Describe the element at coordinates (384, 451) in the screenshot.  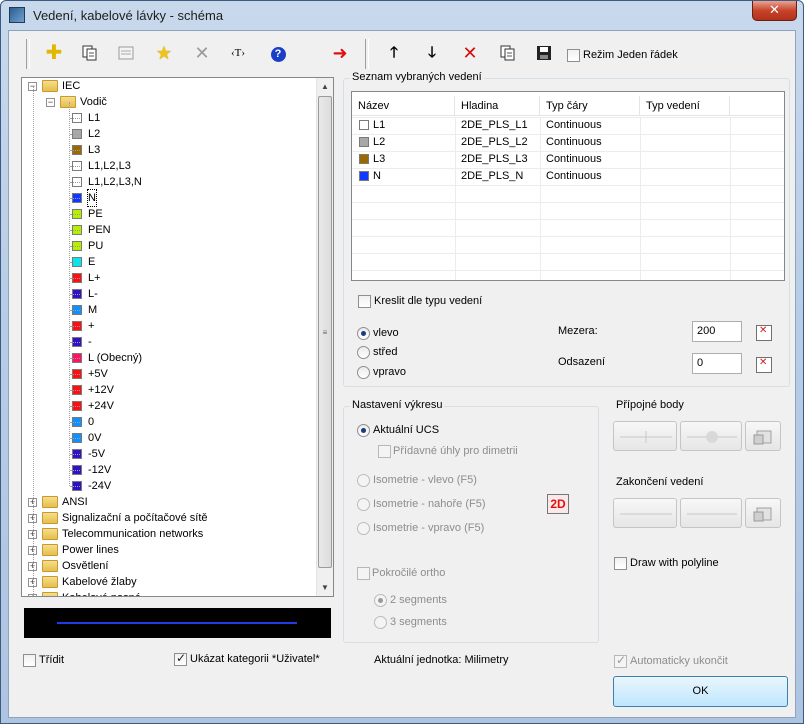
I see `extra-angles-checkbox` at that location.